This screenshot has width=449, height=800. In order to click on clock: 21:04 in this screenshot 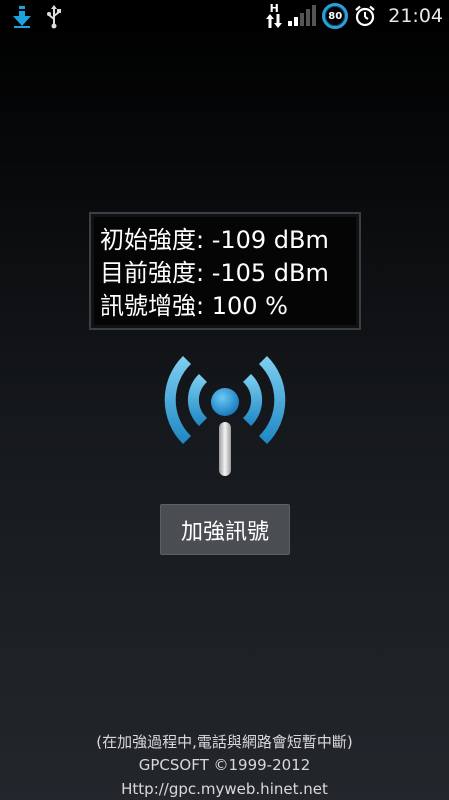, I will do `click(415, 16)`.